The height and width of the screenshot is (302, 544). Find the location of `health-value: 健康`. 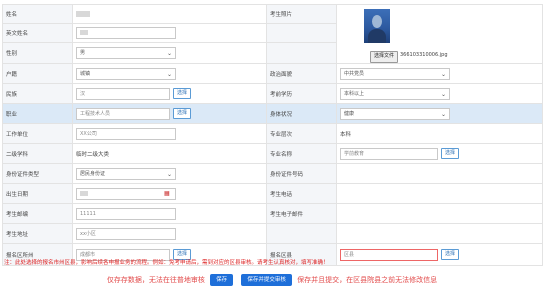

health-value: 健康 is located at coordinates (349, 113).